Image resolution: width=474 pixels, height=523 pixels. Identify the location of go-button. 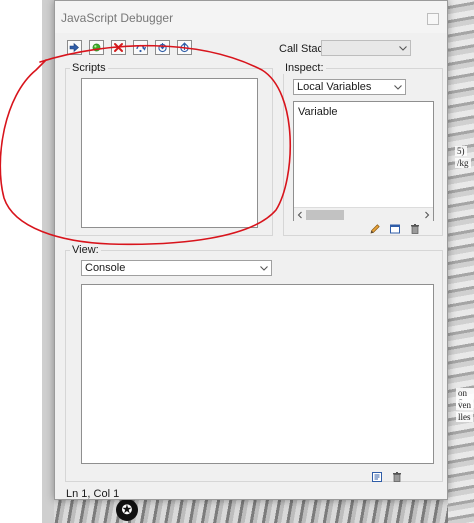
(74, 47).